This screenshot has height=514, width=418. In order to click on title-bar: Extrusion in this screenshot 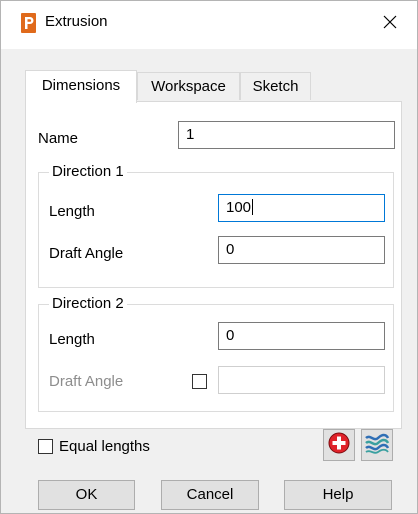, I will do `click(209, 25)`.